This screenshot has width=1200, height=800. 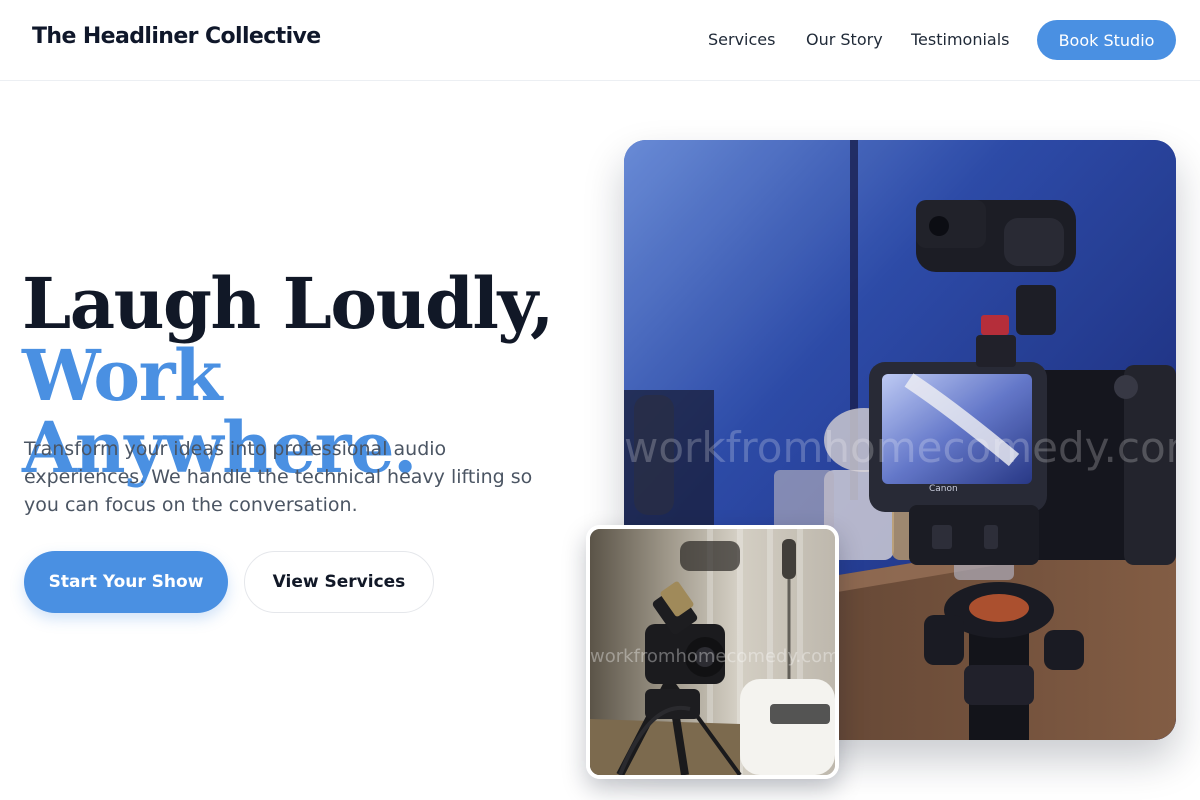 What do you see at coordinates (844, 39) in the screenshot?
I see `nav-link-our-story: Our Story` at bounding box center [844, 39].